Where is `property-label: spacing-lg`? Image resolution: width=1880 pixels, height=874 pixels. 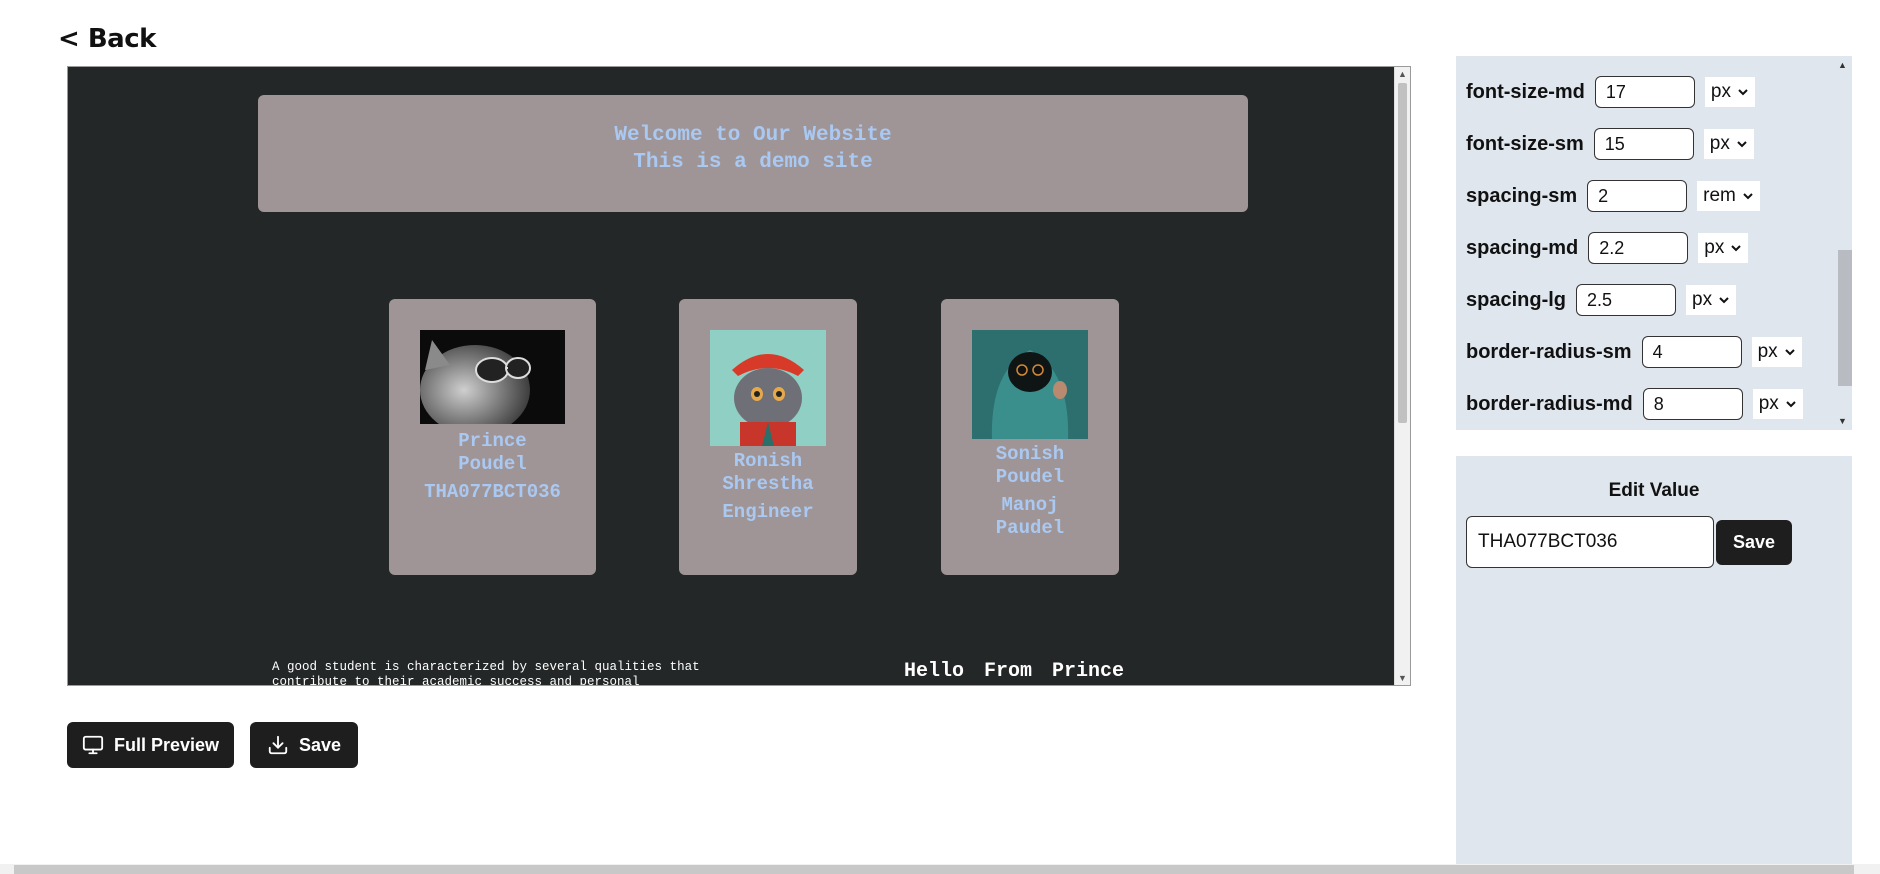
property-label: spacing-lg is located at coordinates (1516, 299).